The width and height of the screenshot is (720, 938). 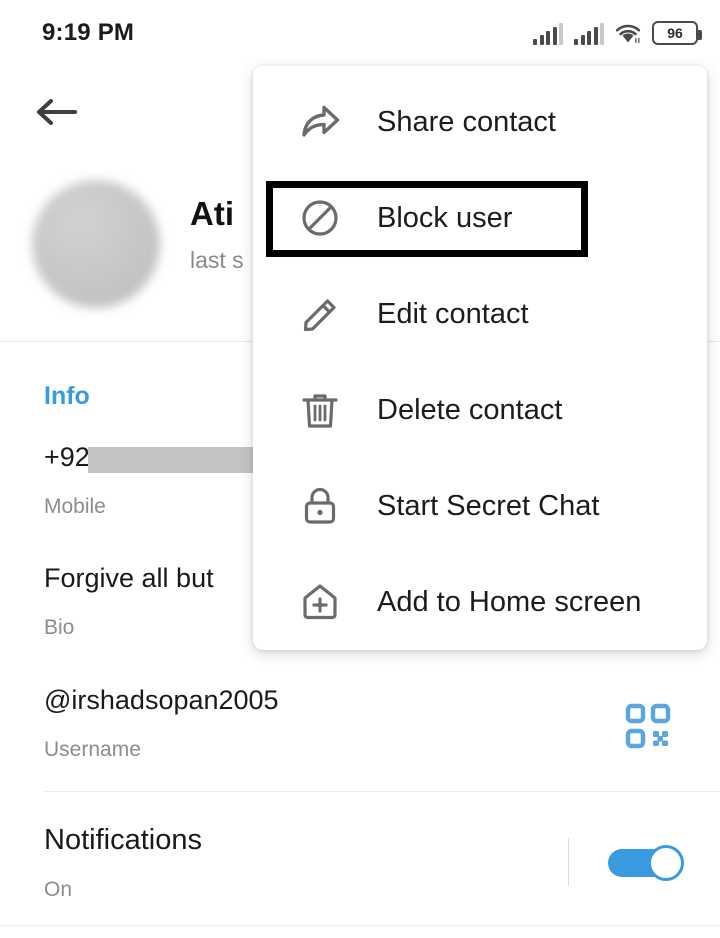 I want to click on status-bar: 9:19 PM 96, so click(x=360, y=33).